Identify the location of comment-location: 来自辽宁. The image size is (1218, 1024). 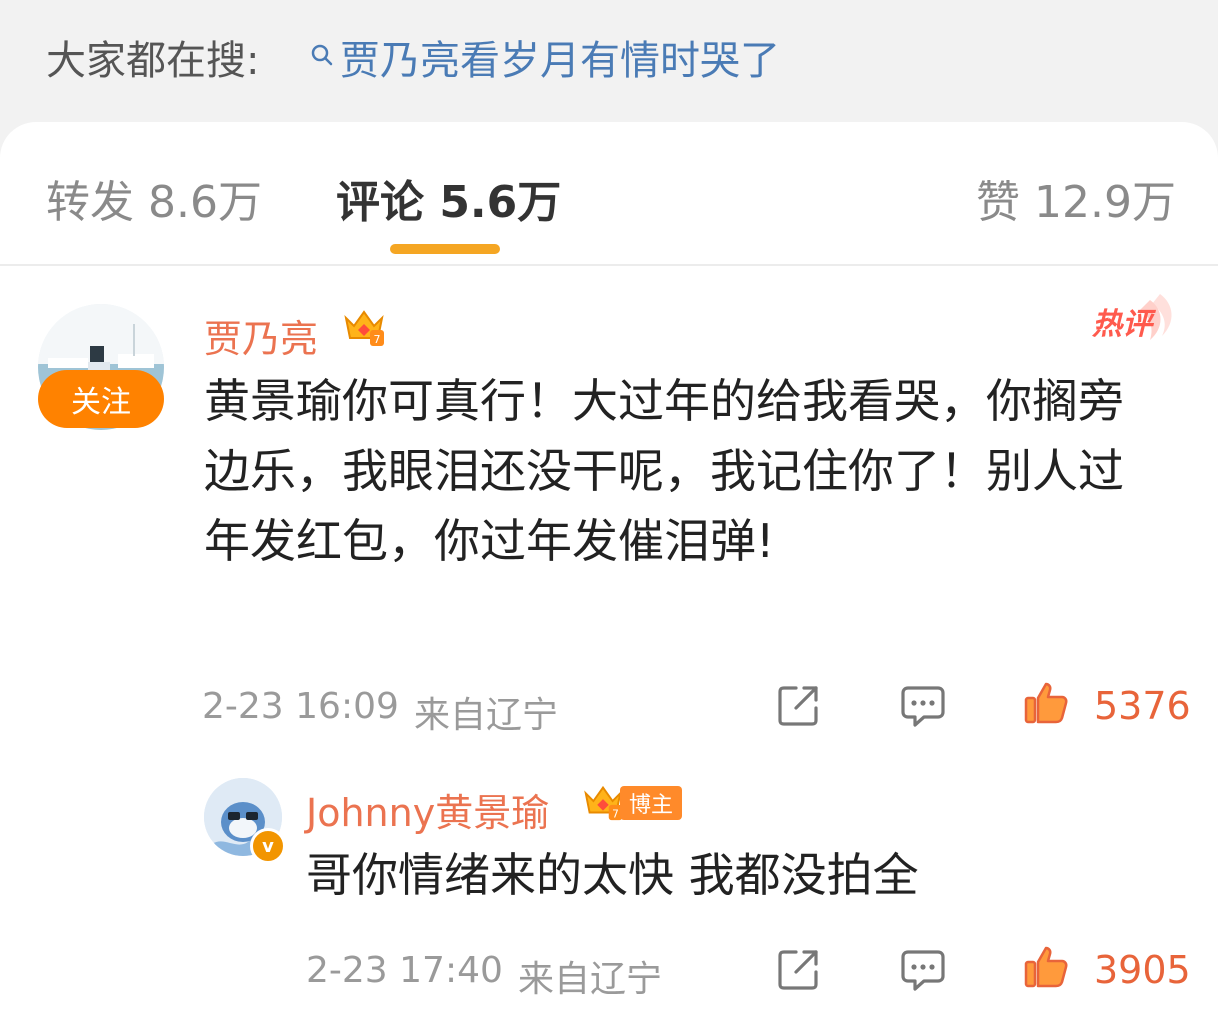
(486, 715).